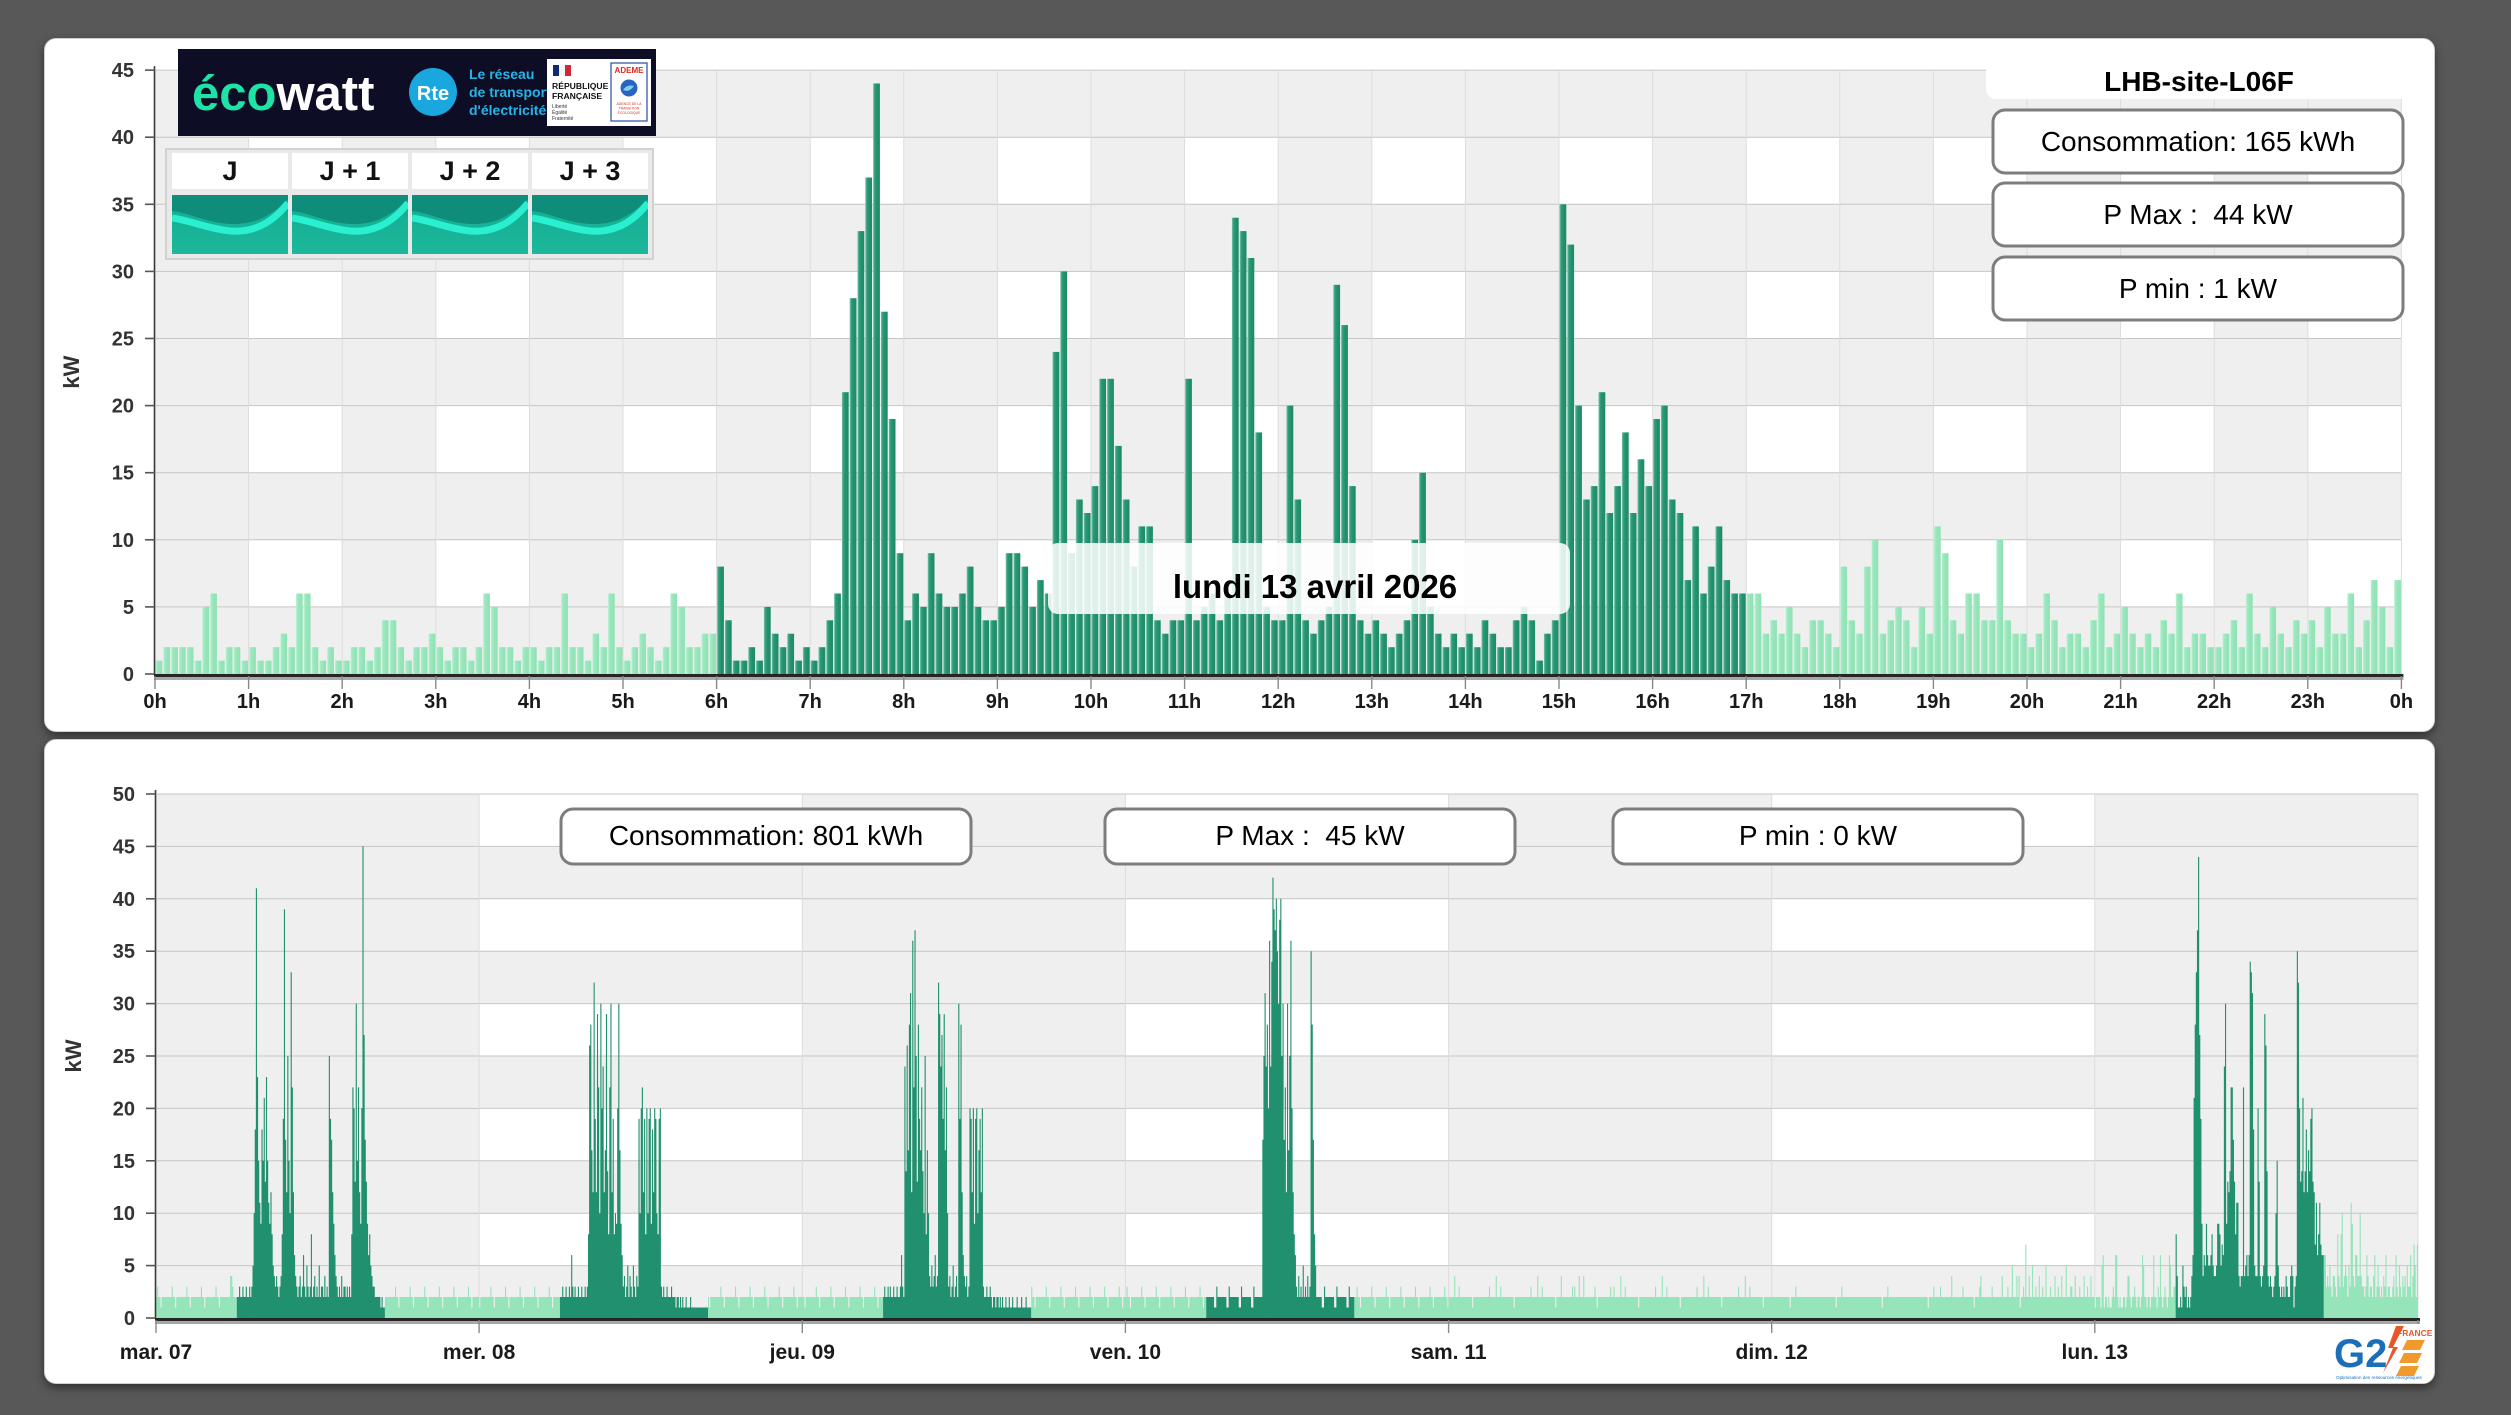 The height and width of the screenshot is (1415, 2511). I want to click on svg-text: d'électricité, so click(507, 110).